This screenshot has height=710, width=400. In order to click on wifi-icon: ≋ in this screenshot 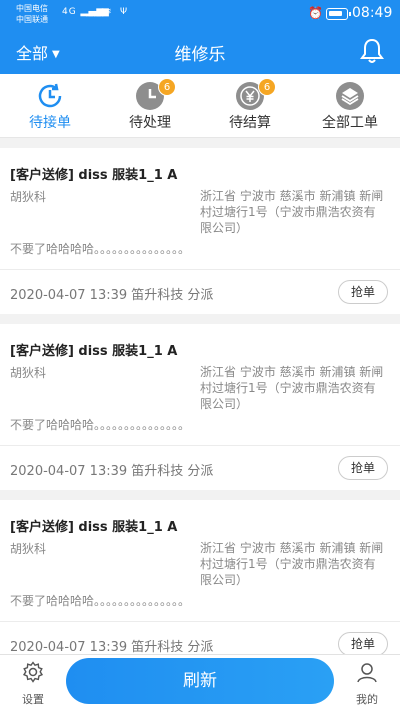, I will do `click(108, 12)`.